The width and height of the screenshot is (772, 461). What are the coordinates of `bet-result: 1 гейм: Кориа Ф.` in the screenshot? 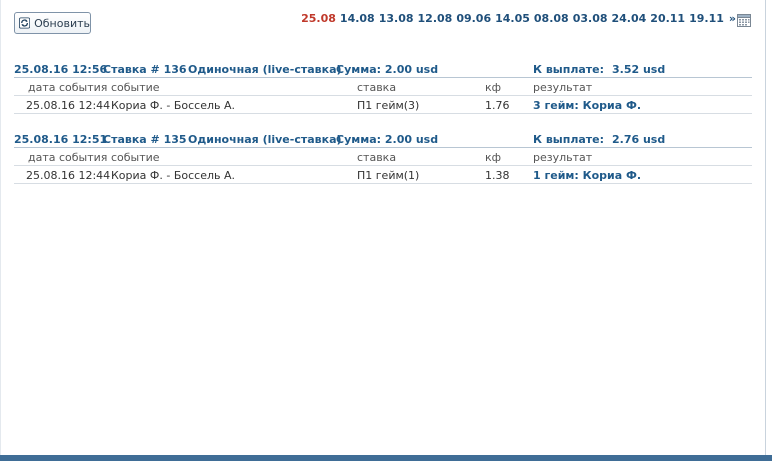 It's located at (587, 175).